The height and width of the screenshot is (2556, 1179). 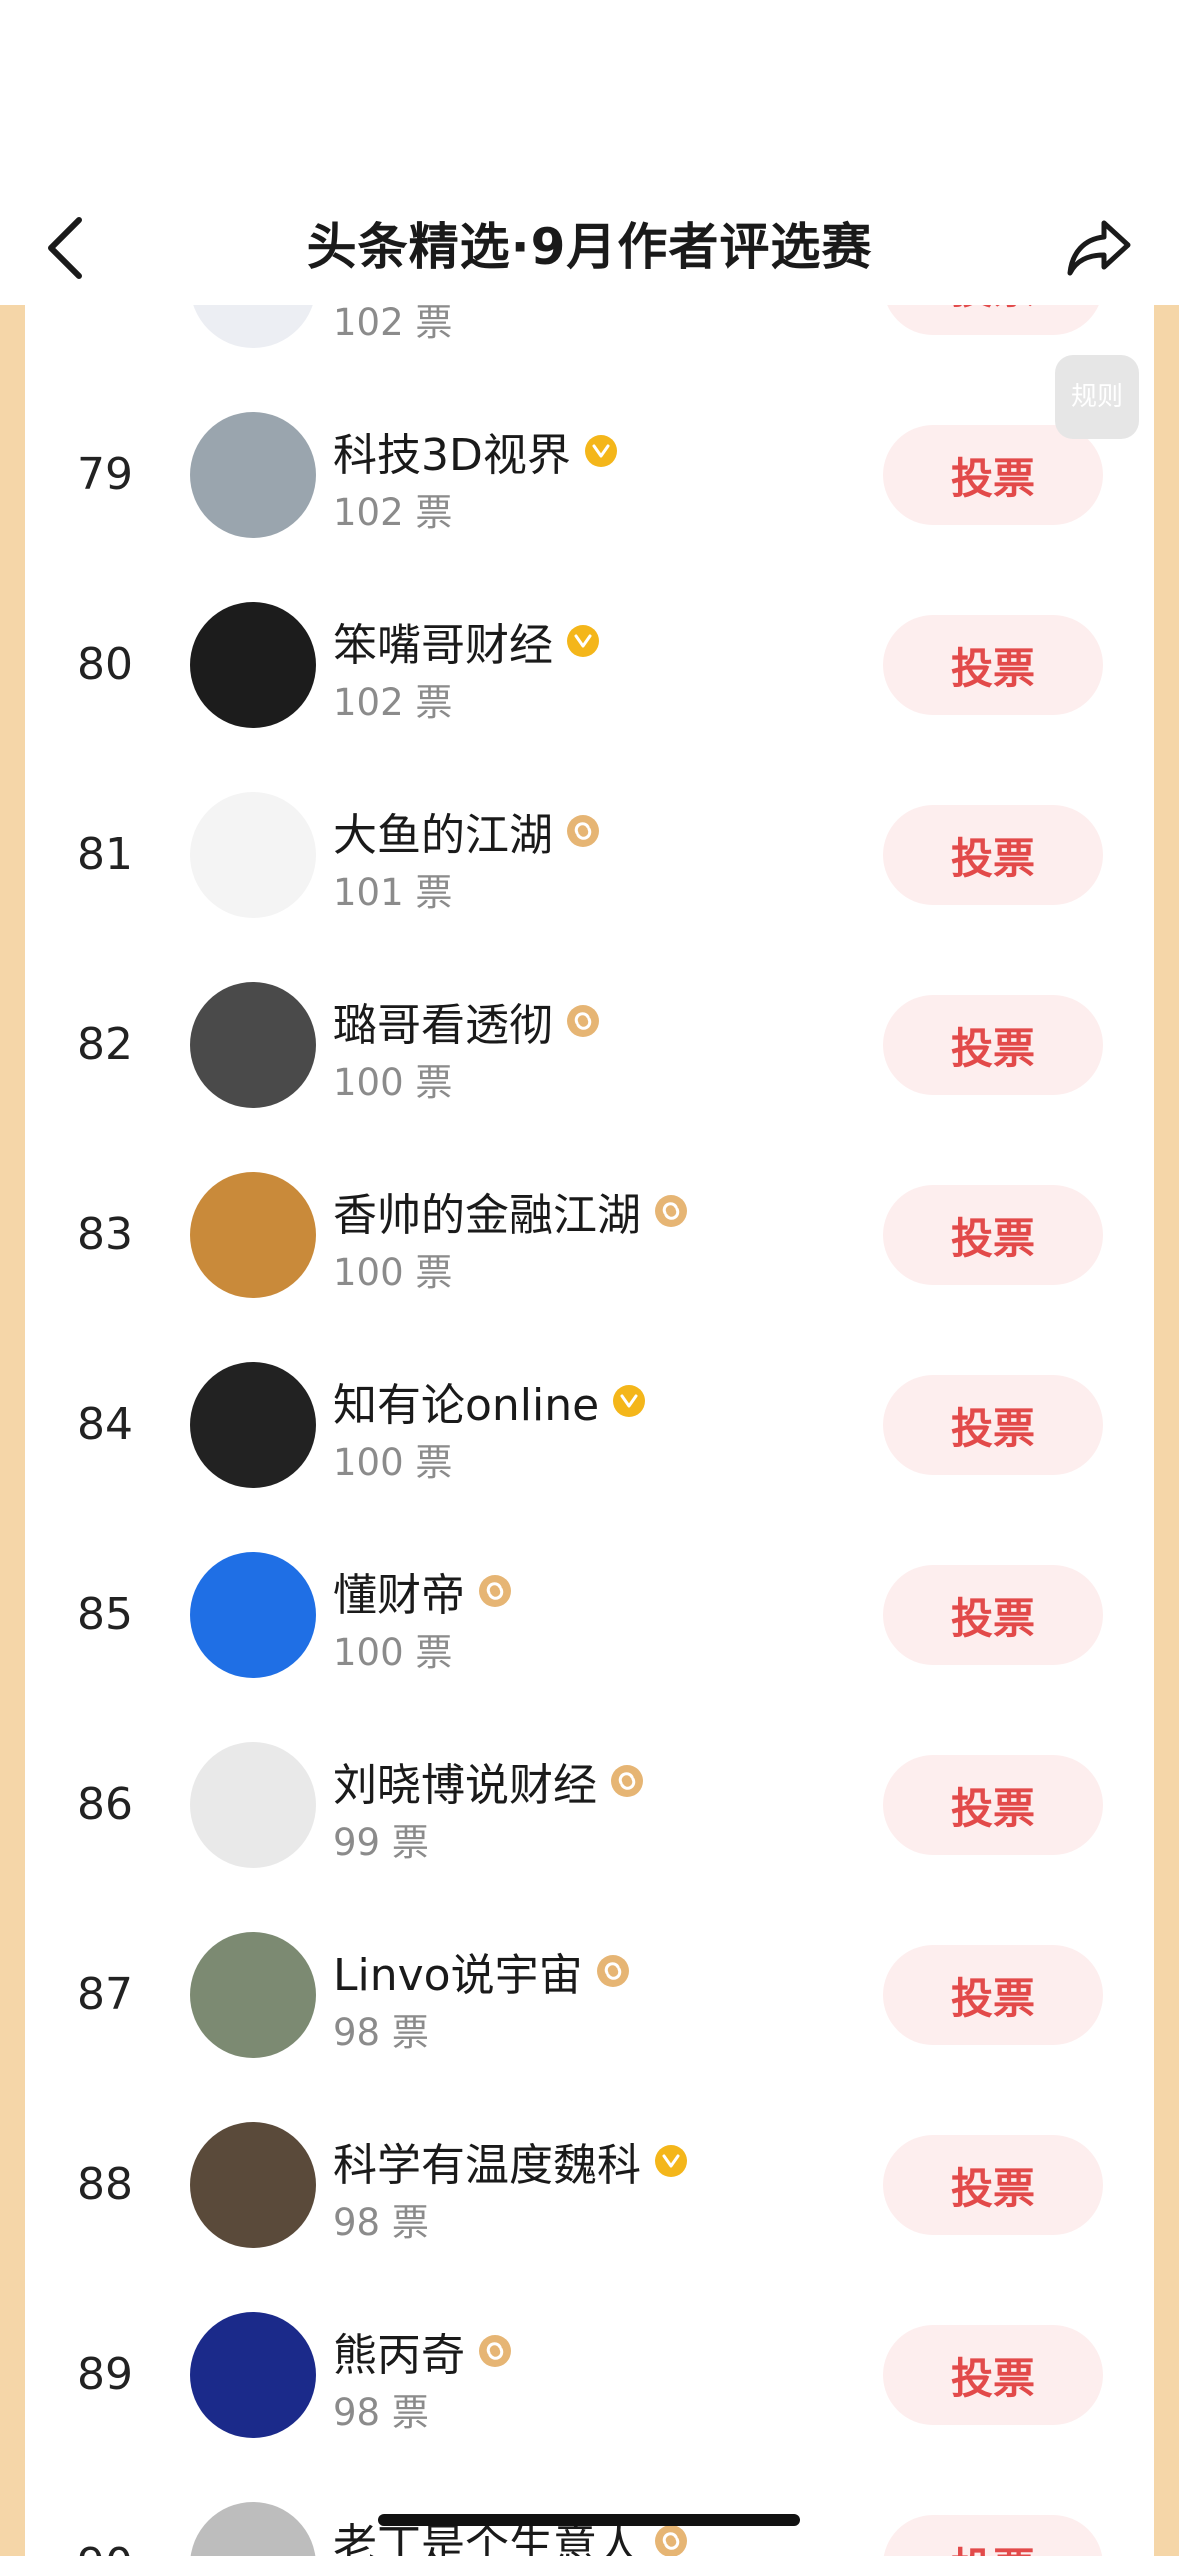 What do you see at coordinates (443, 641) in the screenshot?
I see `author-name: 笨嘴哥财经` at bounding box center [443, 641].